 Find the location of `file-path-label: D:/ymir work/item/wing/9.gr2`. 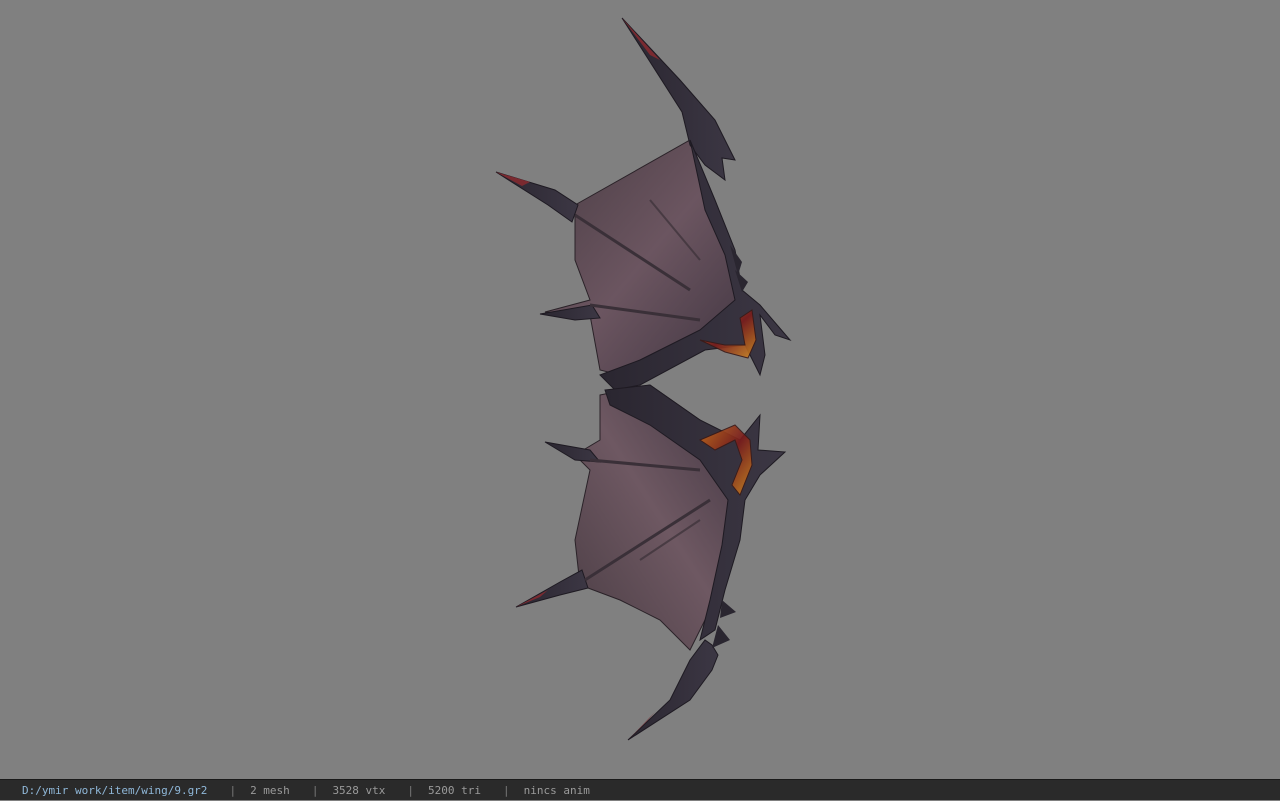

file-path-label: D:/ymir work/item/wing/9.gr2 is located at coordinates (115, 790).